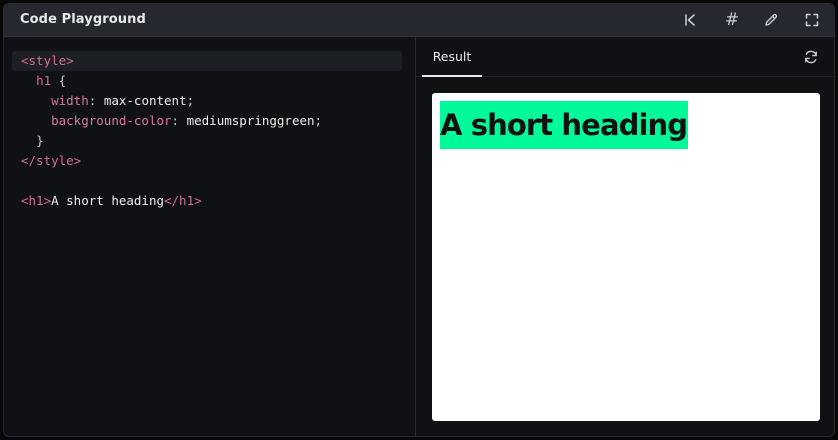  Describe the element at coordinates (419, 20) in the screenshot. I see `playground-header: Code Playground #` at that location.